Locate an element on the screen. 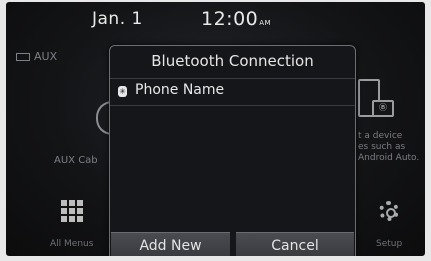 Image resolution: width=431 pixels, height=261 pixels. clock-time: 12:00 is located at coordinates (230, 19).